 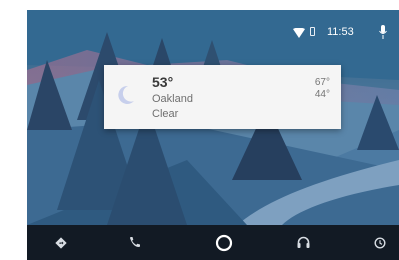 I want to click on navigation-icon, so click(x=61, y=242).